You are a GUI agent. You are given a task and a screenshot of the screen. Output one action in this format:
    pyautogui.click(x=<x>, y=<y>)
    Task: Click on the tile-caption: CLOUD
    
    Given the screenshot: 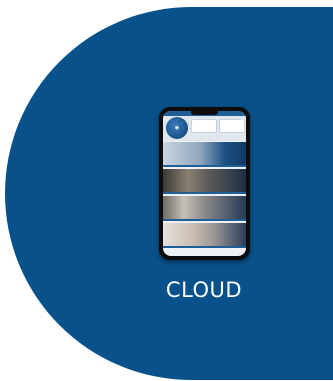 What is the action you would take?
    pyautogui.click(x=204, y=290)
    